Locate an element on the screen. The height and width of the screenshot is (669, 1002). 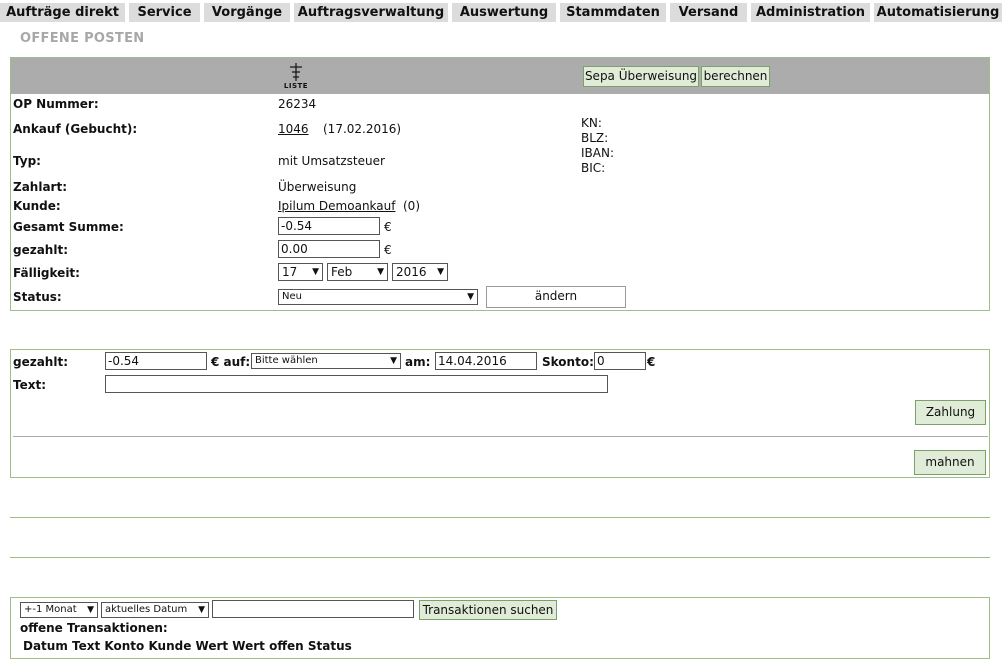
payment-date-input: 14.04.2016 is located at coordinates (486, 361).